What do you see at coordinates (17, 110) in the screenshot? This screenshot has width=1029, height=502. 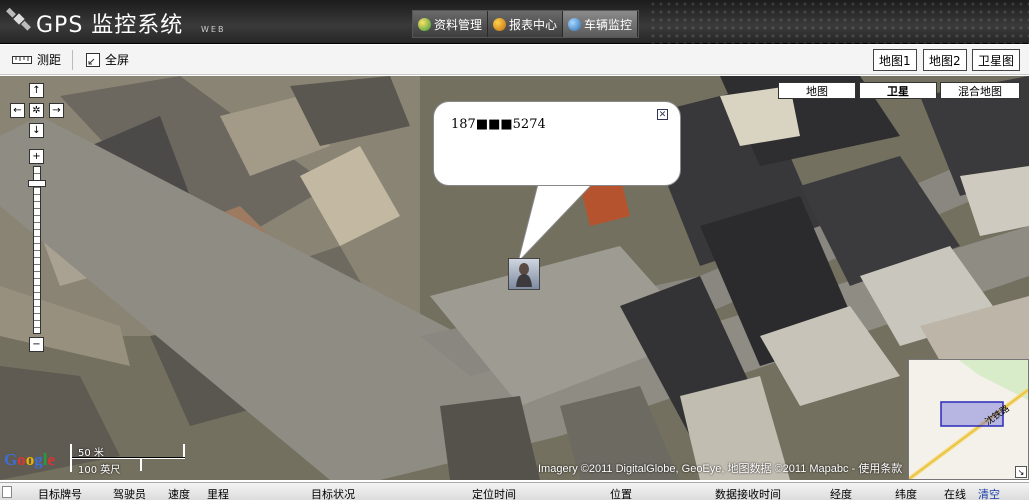 I see `pan-left-button: ←` at bounding box center [17, 110].